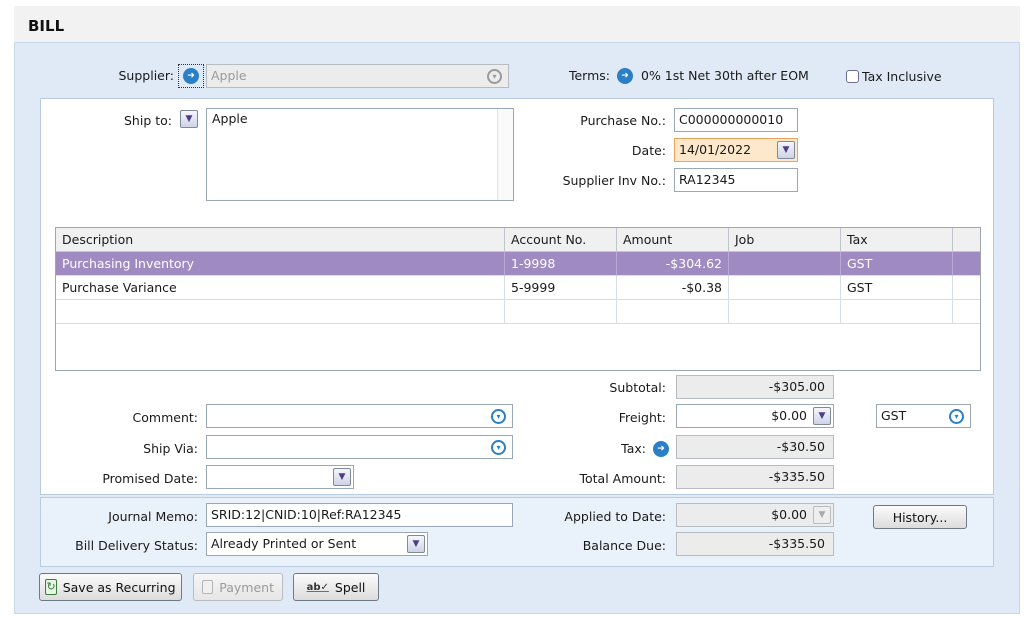  I want to click on ship-via-label: Ship Via:, so click(170, 448).